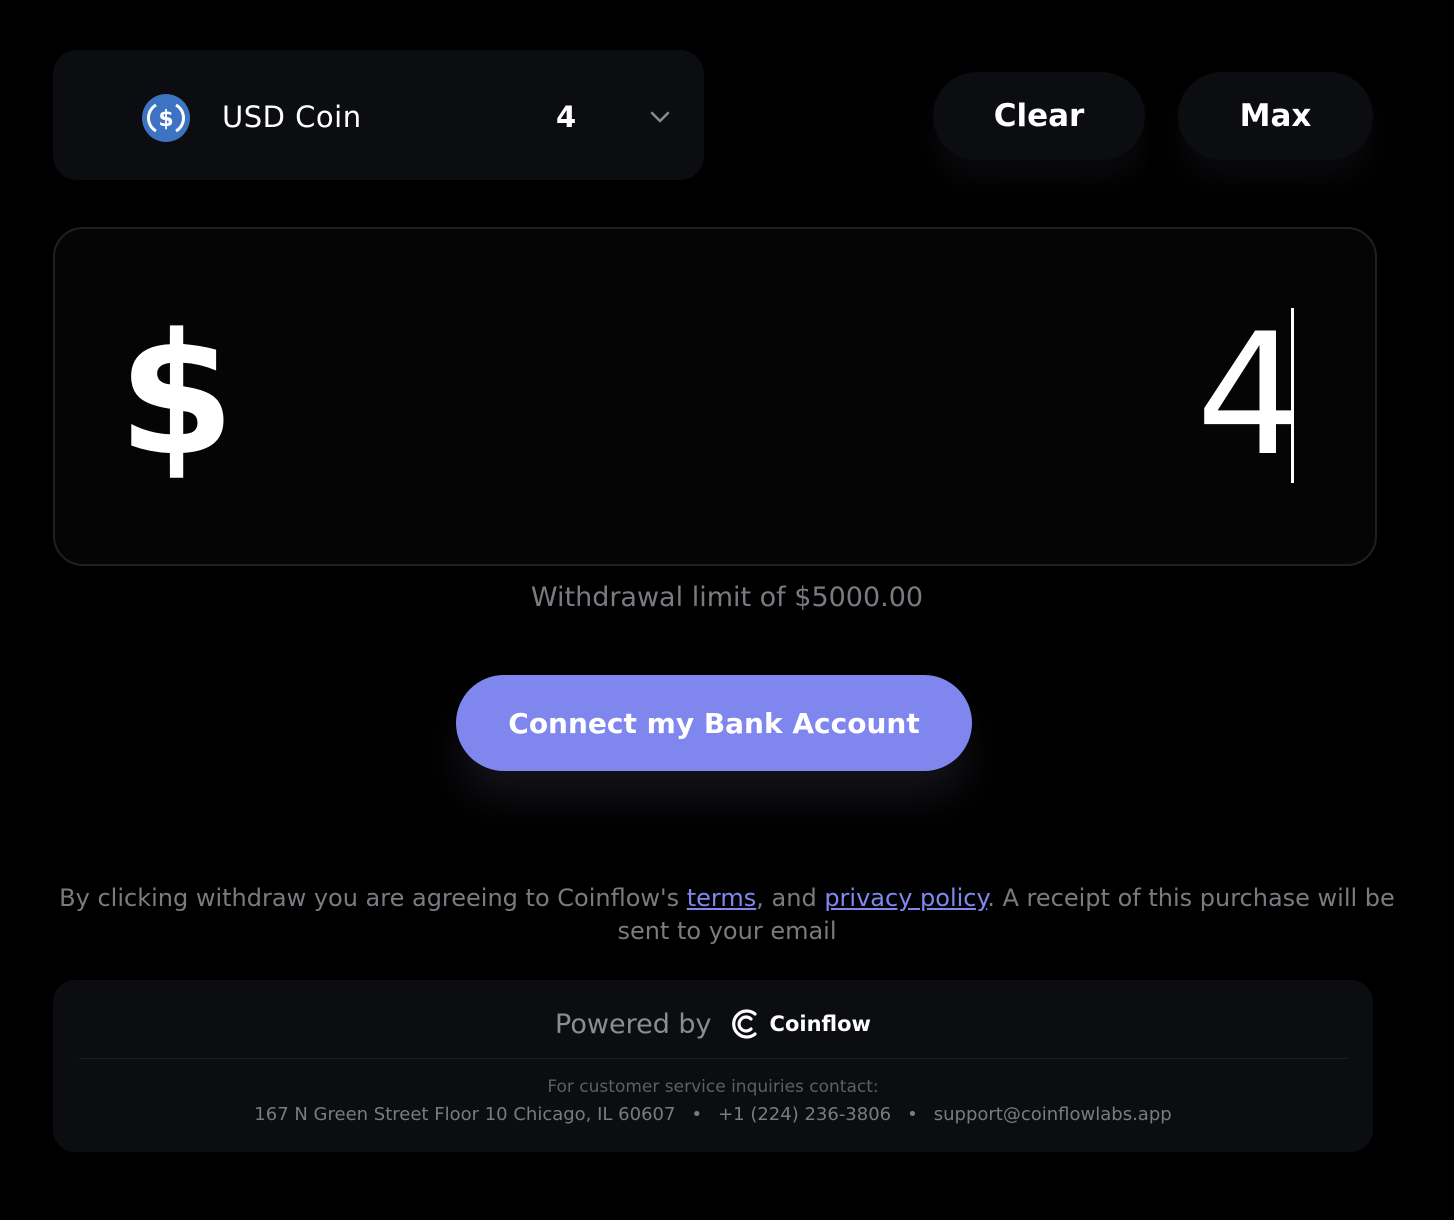 The height and width of the screenshot is (1220, 1454). Describe the element at coordinates (713, 1024) in the screenshot. I see `powered-by-row: Powered by Coinflow` at that location.